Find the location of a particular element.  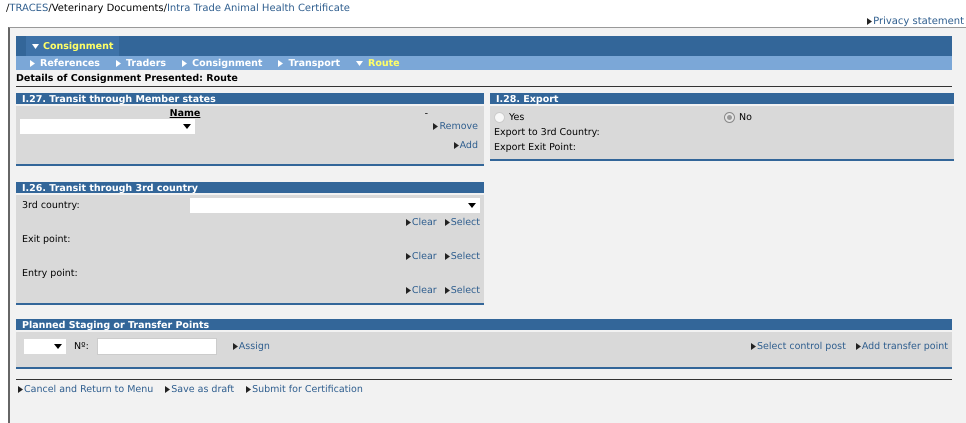

submenu-tab: References is located at coordinates (65, 63).